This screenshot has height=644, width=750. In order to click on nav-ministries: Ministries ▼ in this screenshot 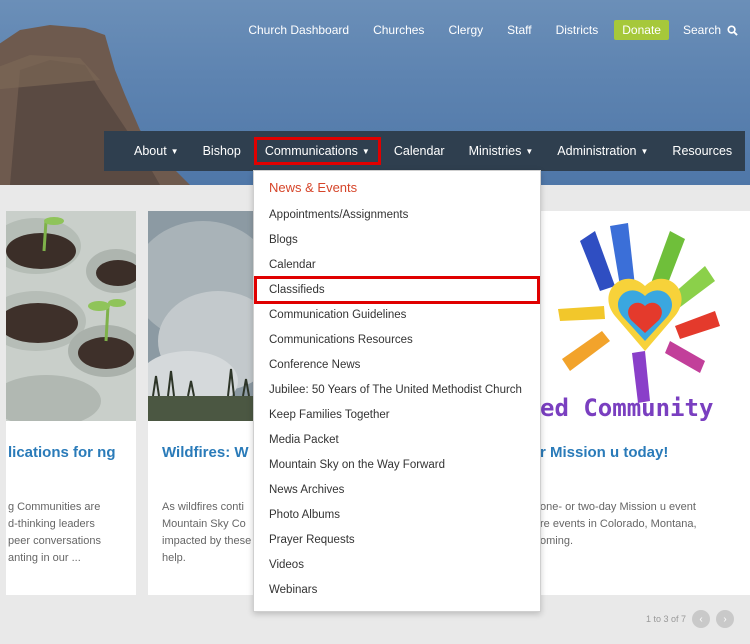, I will do `click(501, 151)`.